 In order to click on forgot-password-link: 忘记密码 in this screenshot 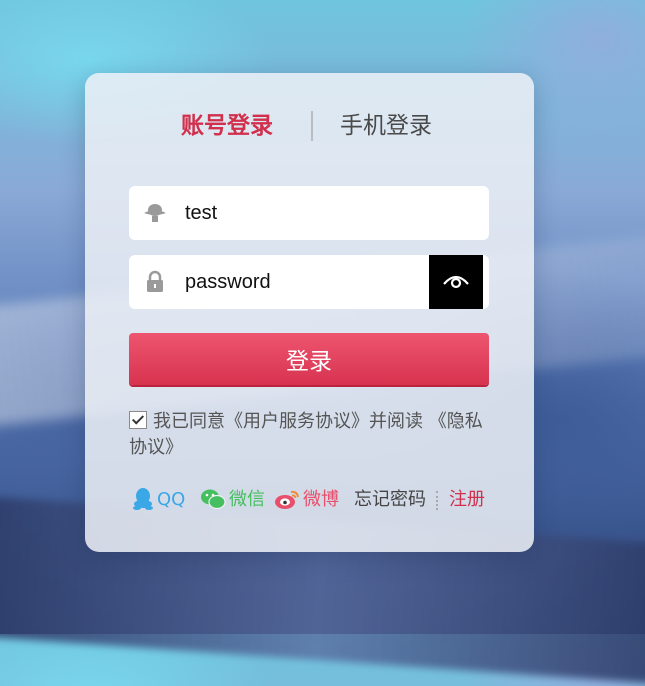, I will do `click(390, 500)`.